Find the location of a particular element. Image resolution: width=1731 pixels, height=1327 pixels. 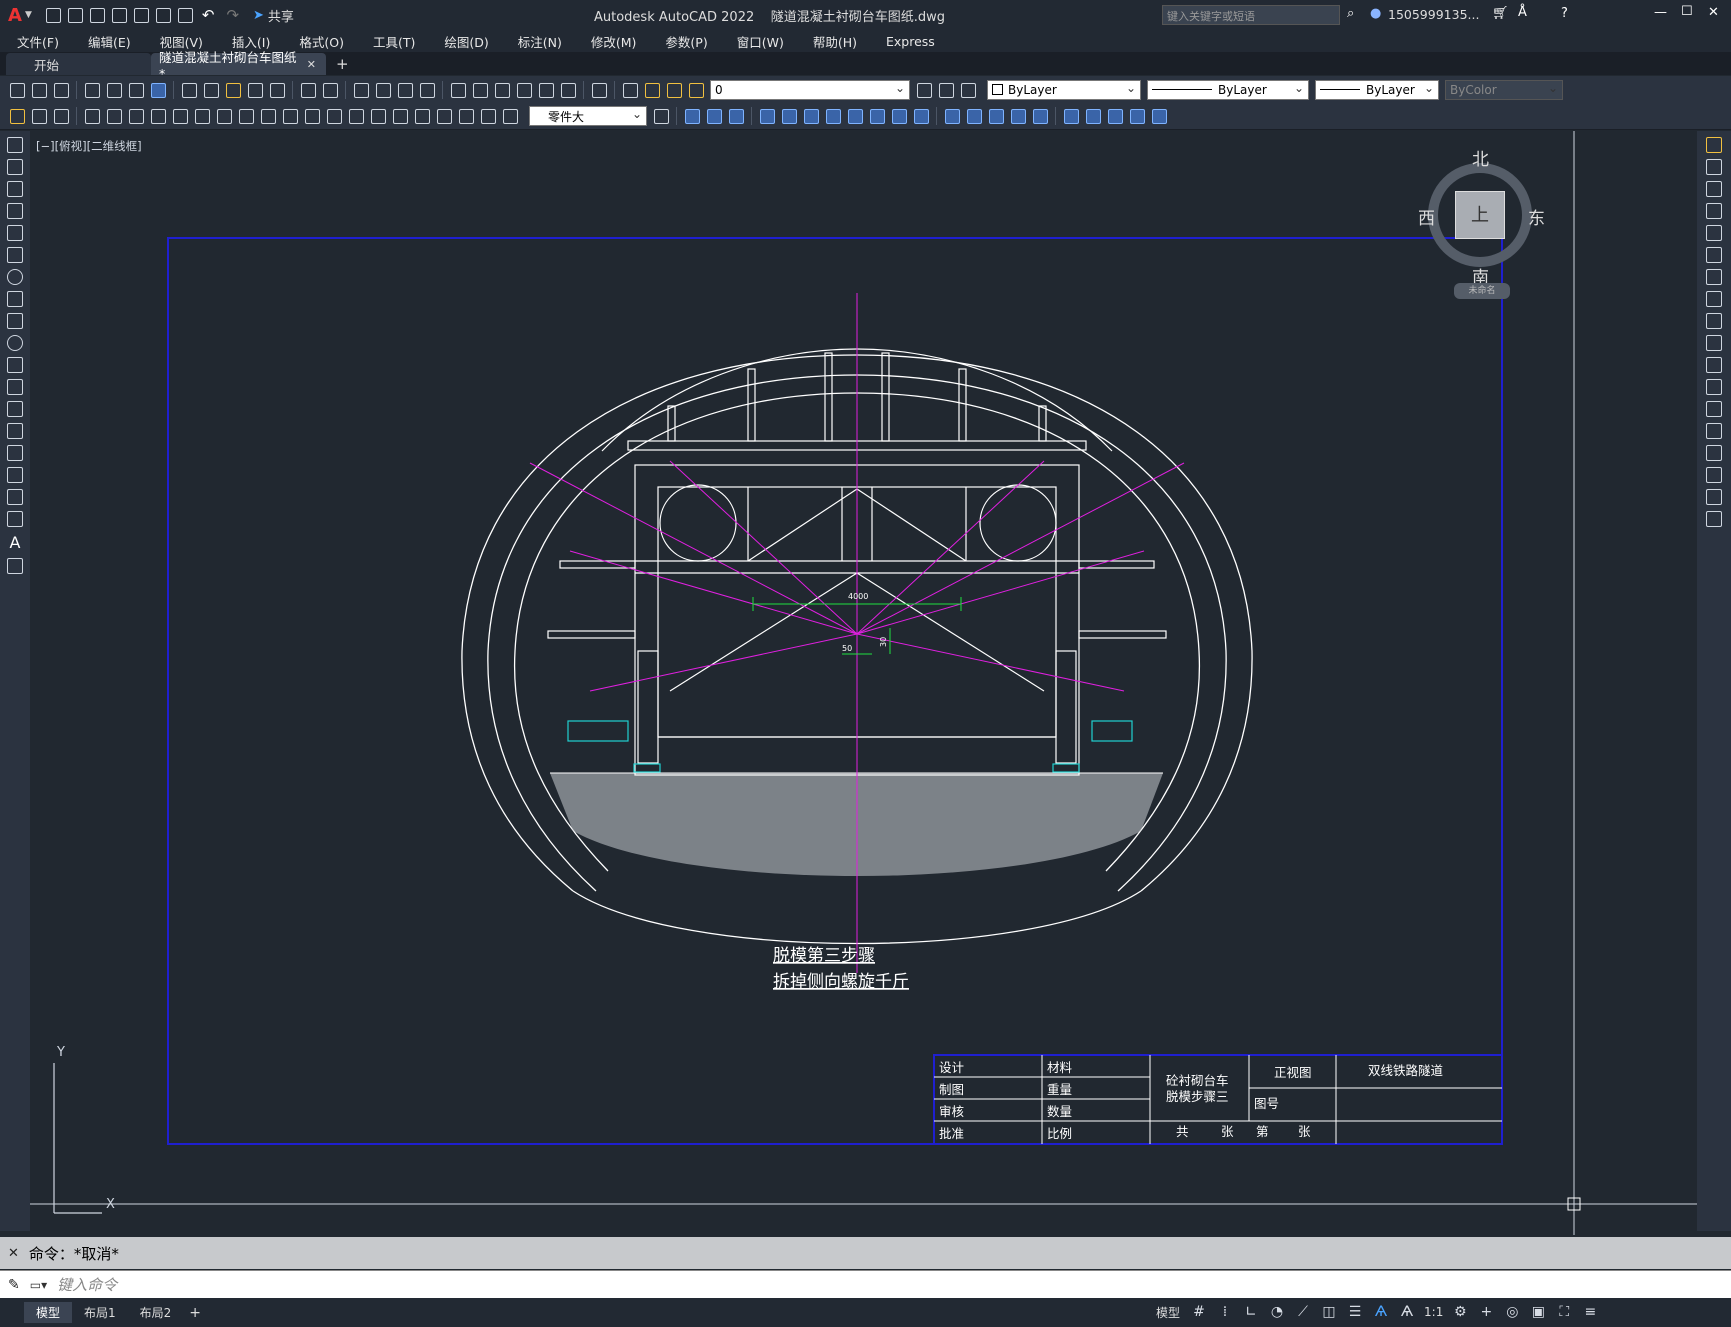

menu-modify: 修改(M) is located at coordinates (611, 41).